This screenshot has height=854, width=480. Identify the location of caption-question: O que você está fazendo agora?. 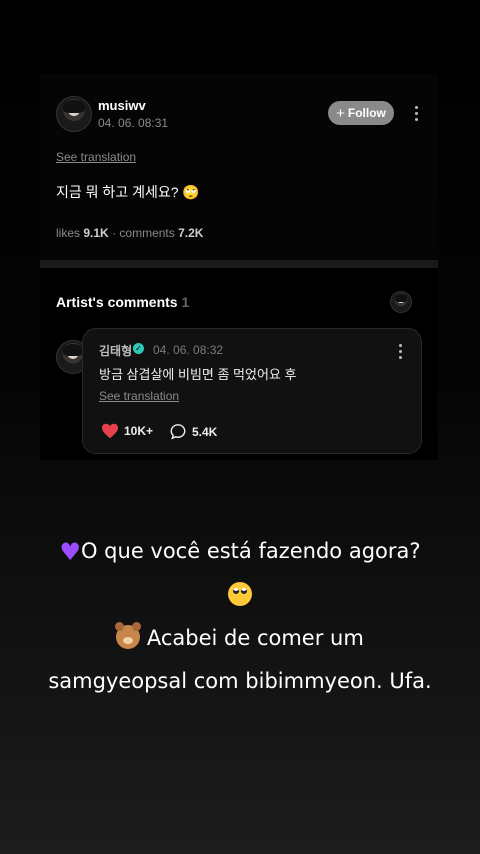
(250, 551).